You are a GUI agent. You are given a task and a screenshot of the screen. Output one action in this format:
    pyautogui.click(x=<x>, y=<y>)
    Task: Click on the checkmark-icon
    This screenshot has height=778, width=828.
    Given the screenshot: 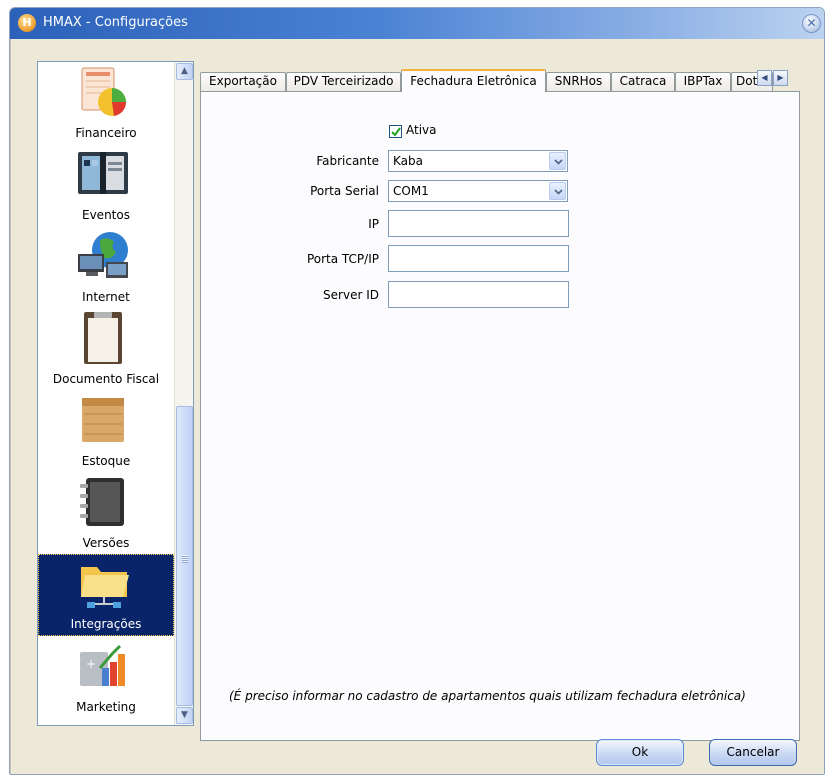 What is the action you would take?
    pyautogui.click(x=396, y=132)
    